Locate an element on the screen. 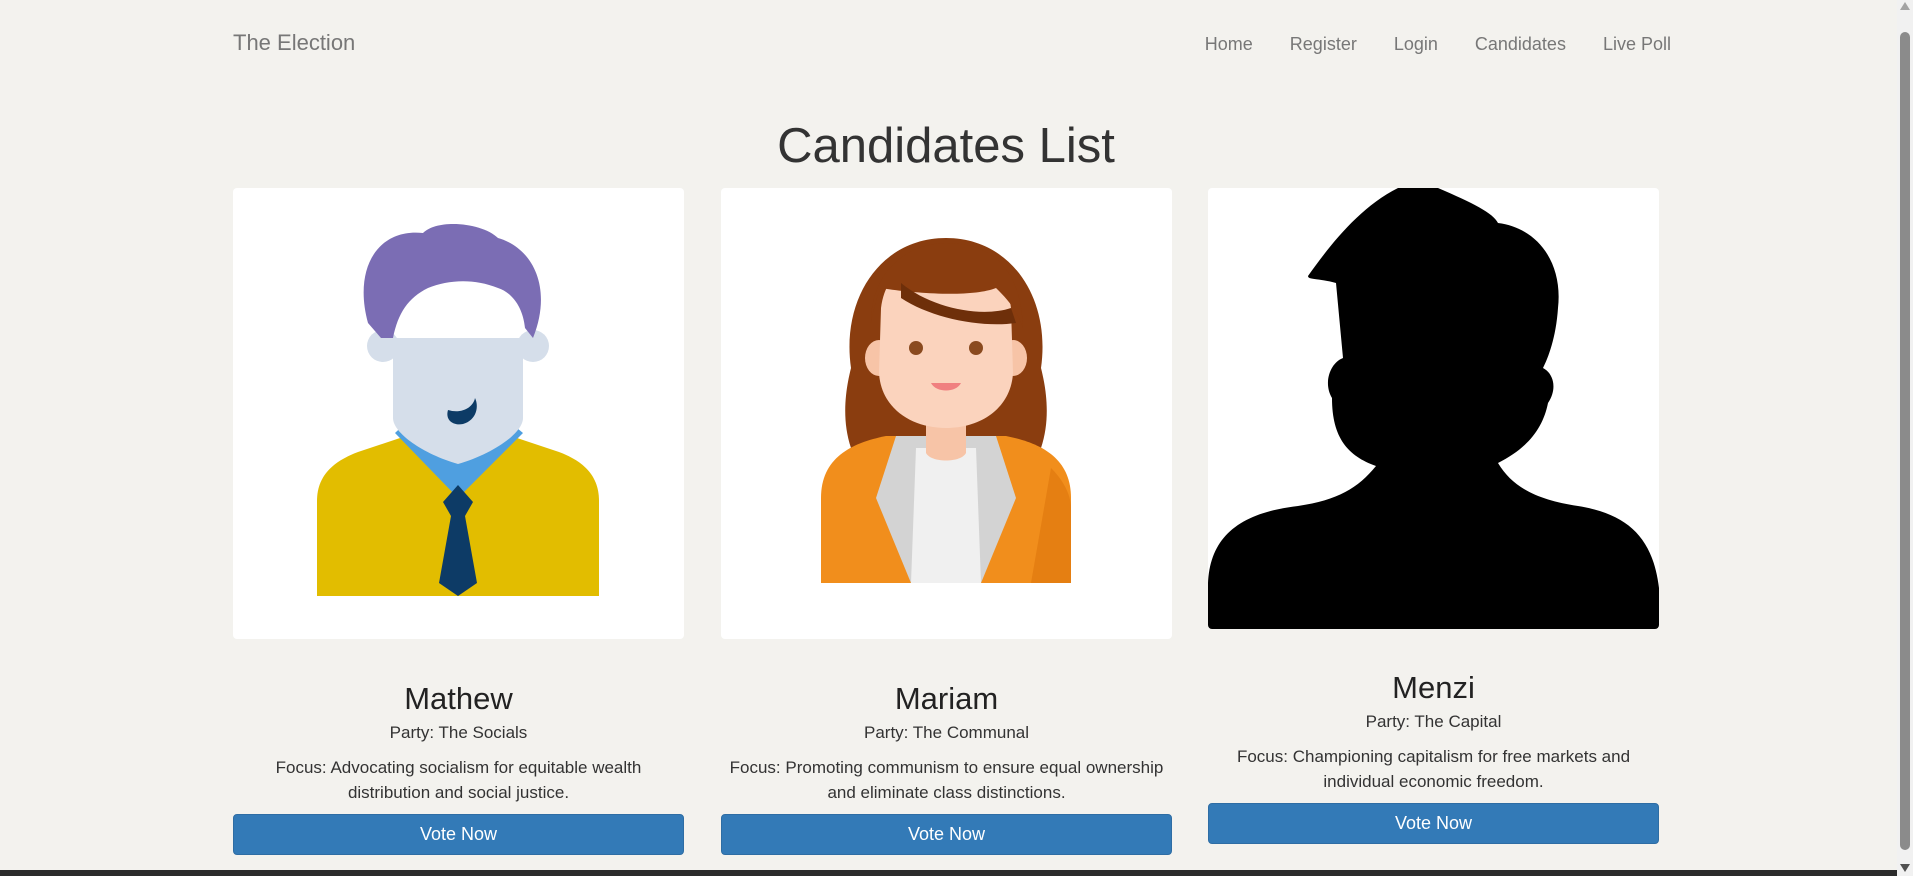 This screenshot has width=1913, height=876. nav-links: Home Register Login Candidates Live Poll is located at coordinates (1438, 44).